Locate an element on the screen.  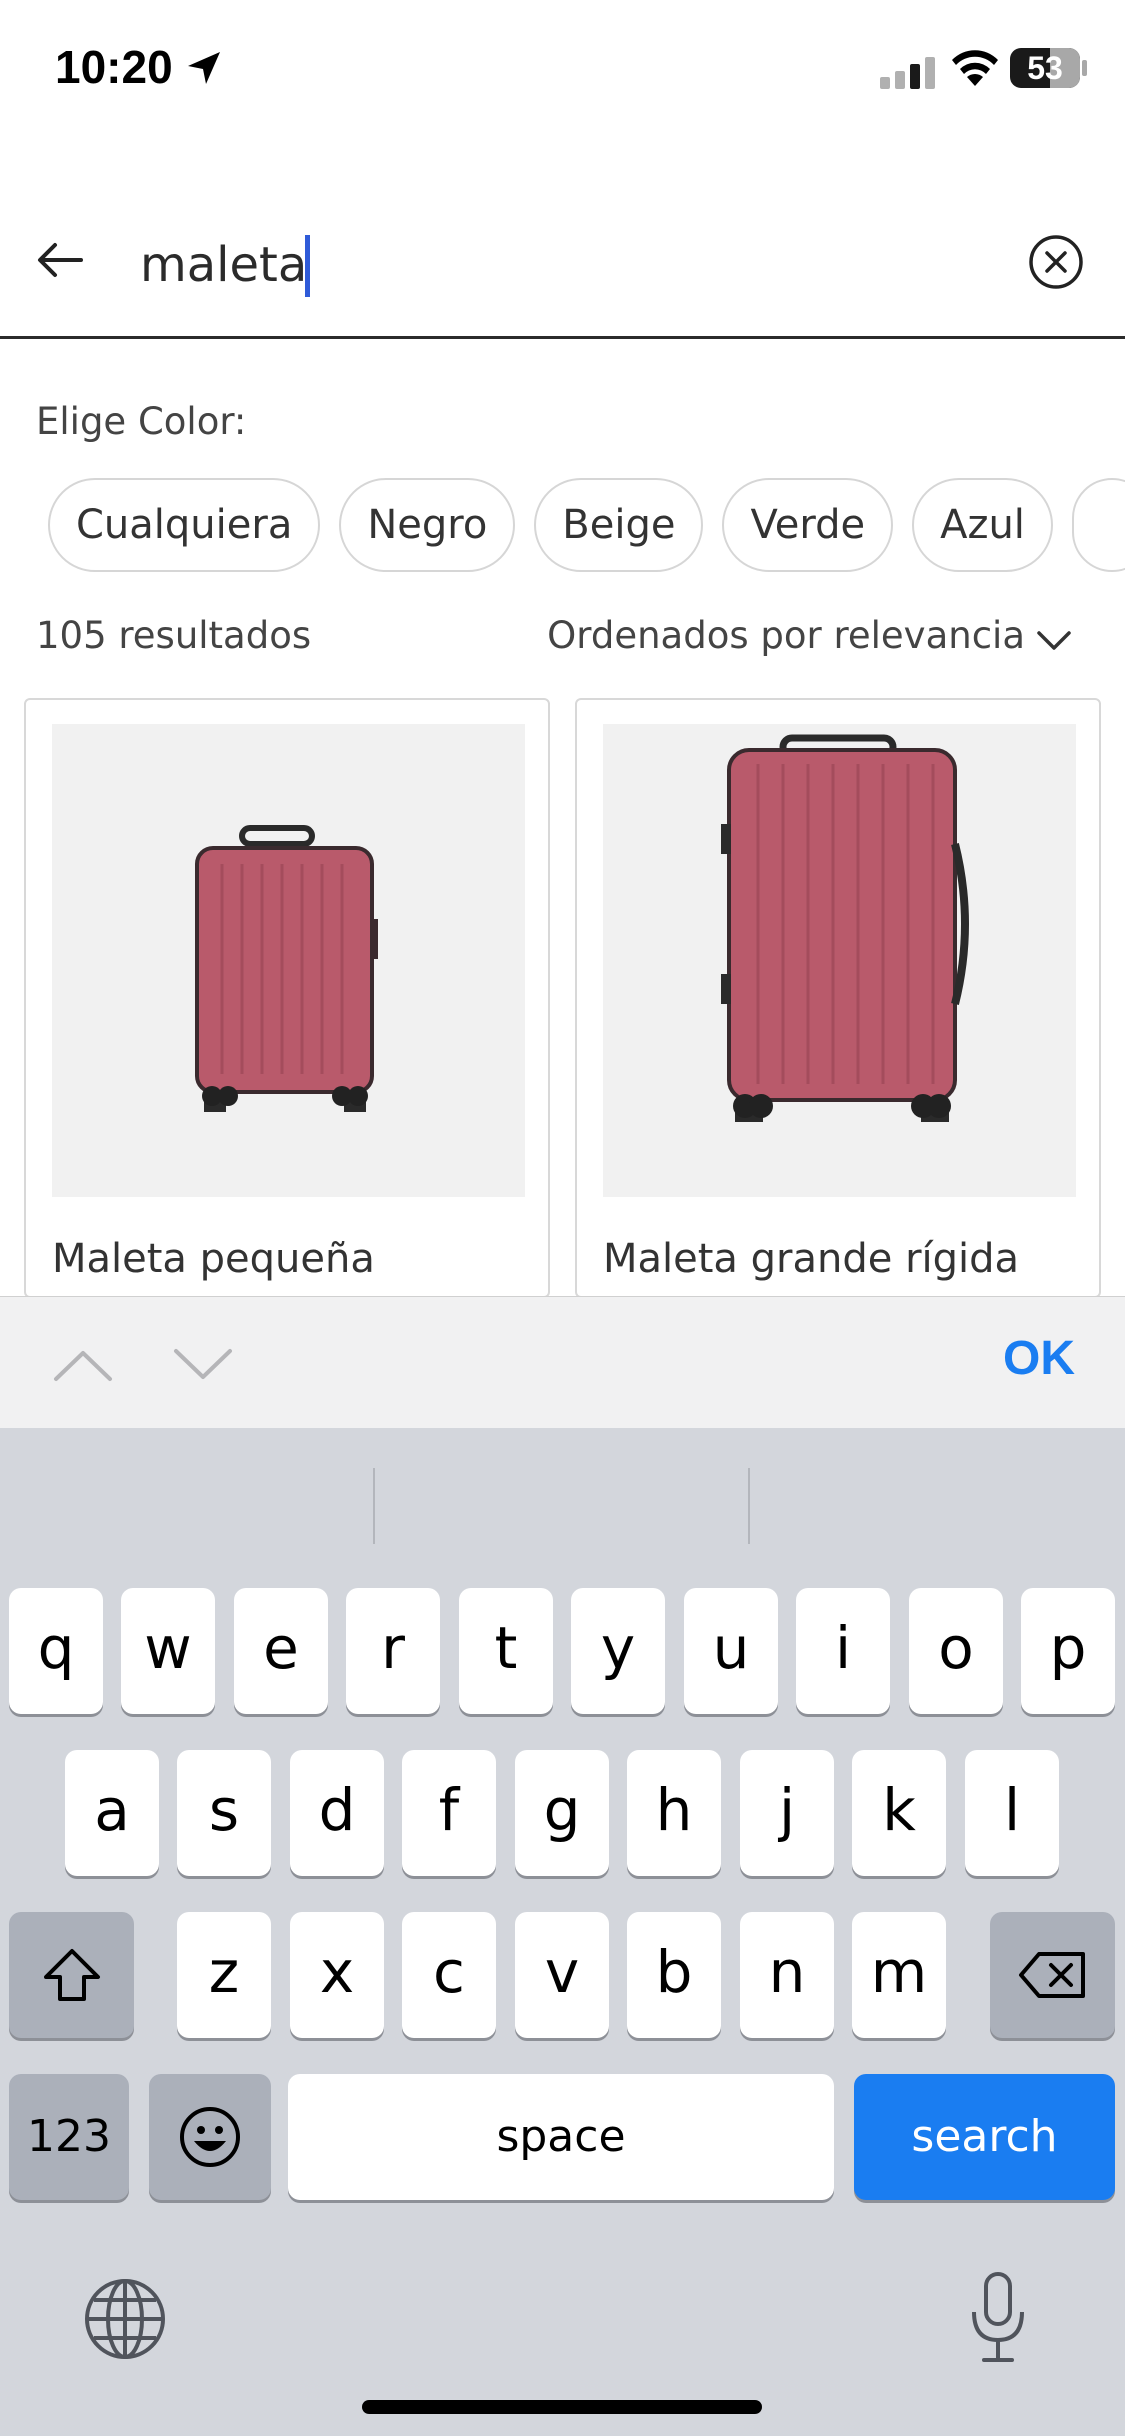
key-l: l is located at coordinates (1012, 1813).